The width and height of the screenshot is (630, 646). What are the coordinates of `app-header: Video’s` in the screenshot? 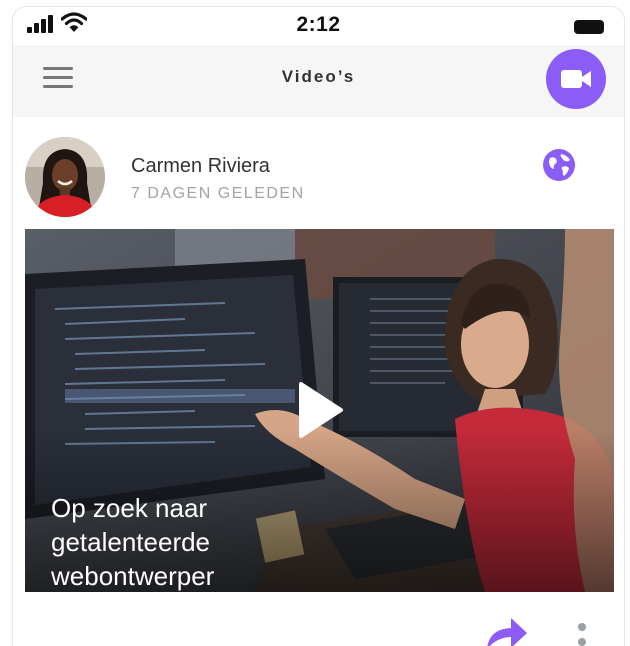 It's located at (318, 81).